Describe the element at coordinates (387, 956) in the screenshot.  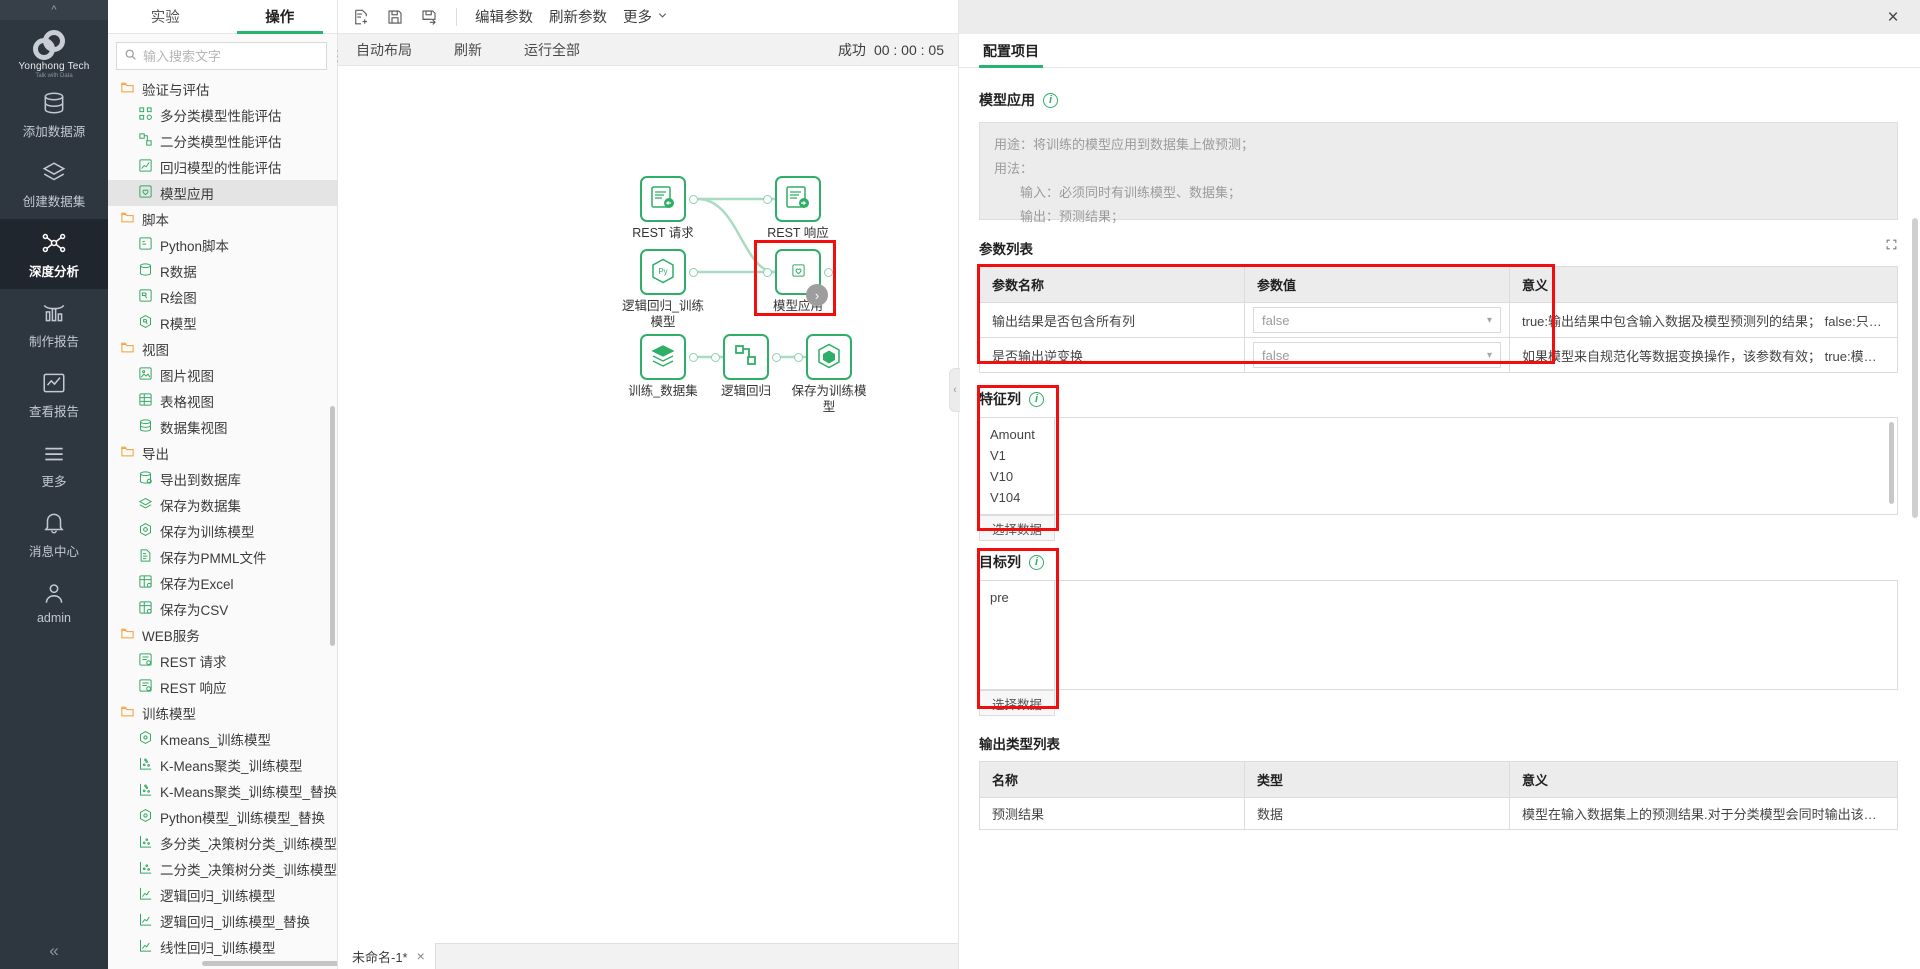
I see `document-tab: 未命名-1* ×` at that location.